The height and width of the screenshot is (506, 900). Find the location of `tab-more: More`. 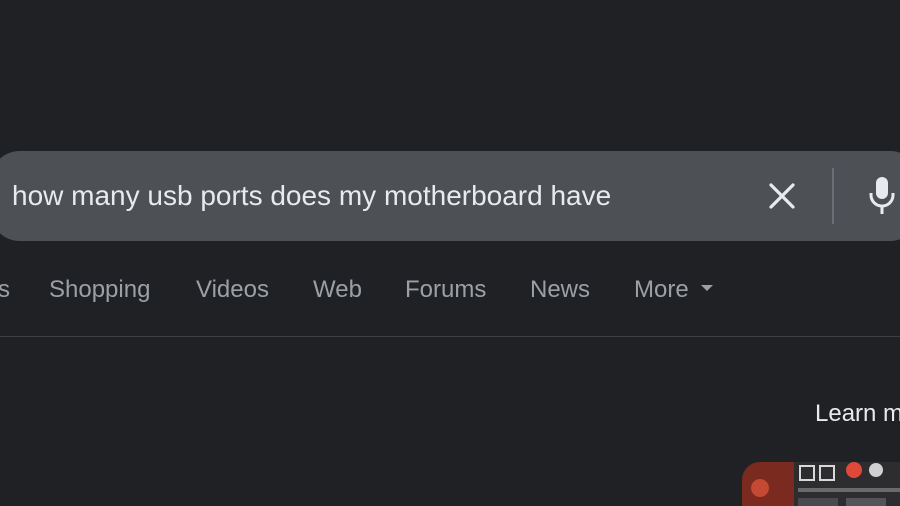

tab-more: More is located at coordinates (673, 290).